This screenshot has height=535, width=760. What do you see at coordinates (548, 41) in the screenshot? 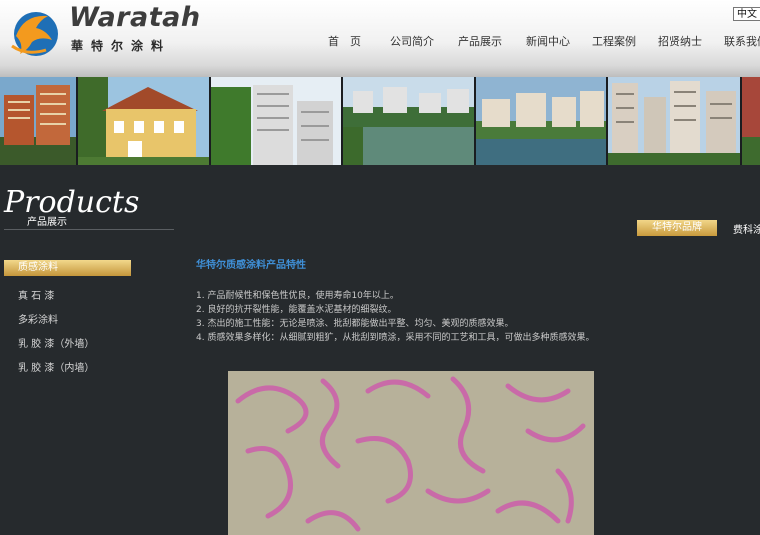
I see `nav-news: 新闻中心` at bounding box center [548, 41].